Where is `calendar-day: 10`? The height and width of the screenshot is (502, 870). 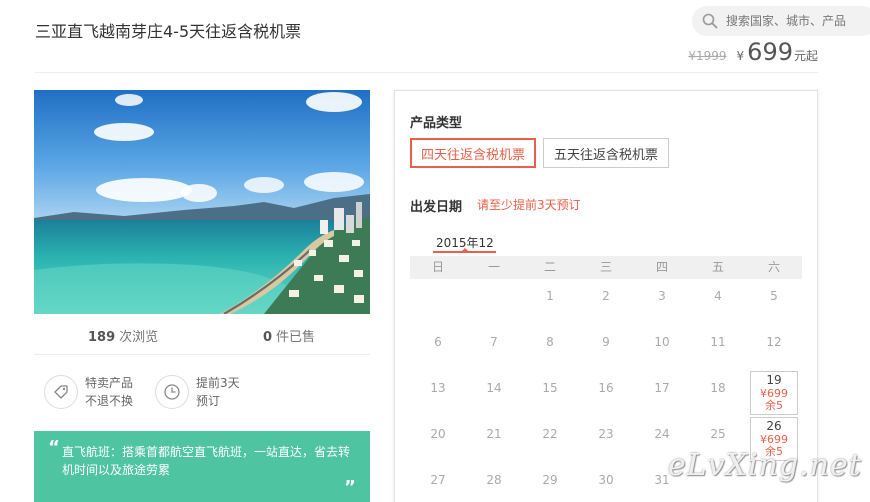
calendar-day: 10 is located at coordinates (662, 348).